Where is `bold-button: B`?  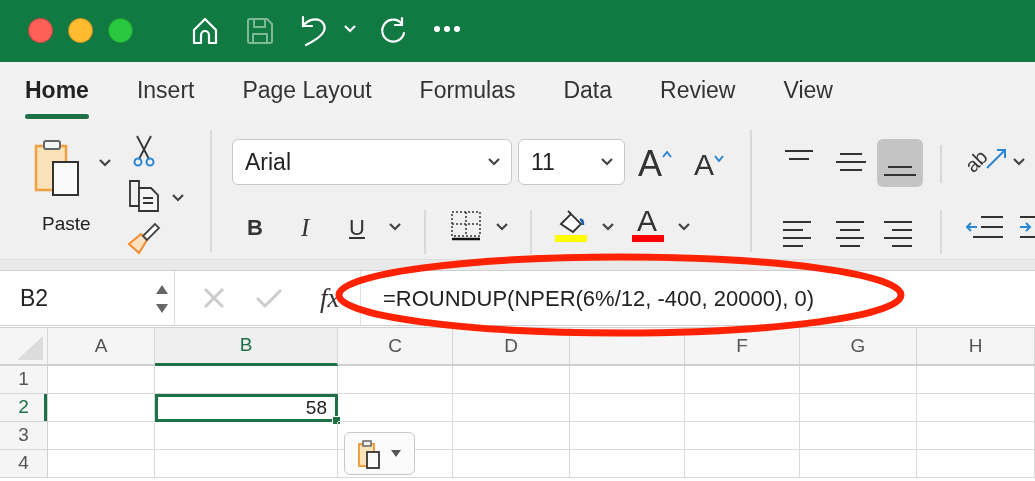
bold-button: B is located at coordinates (255, 228).